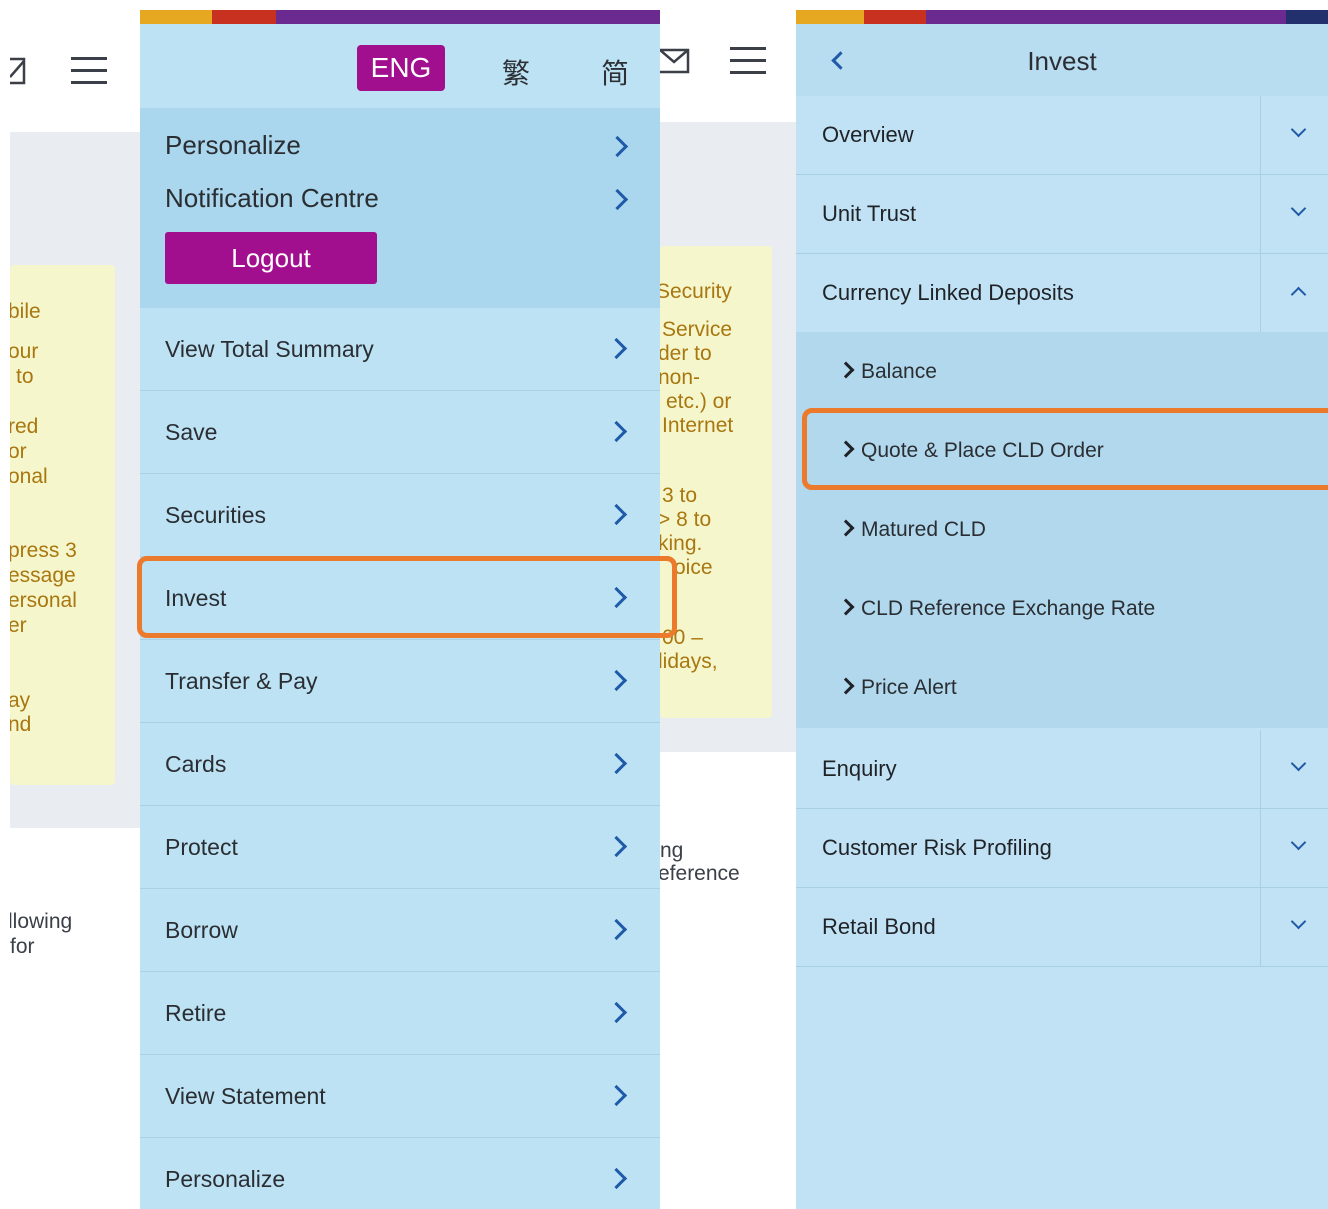 The width and height of the screenshot is (1328, 1209). What do you see at coordinates (699, 401) in the screenshot?
I see `notice-text: etc.) or` at bounding box center [699, 401].